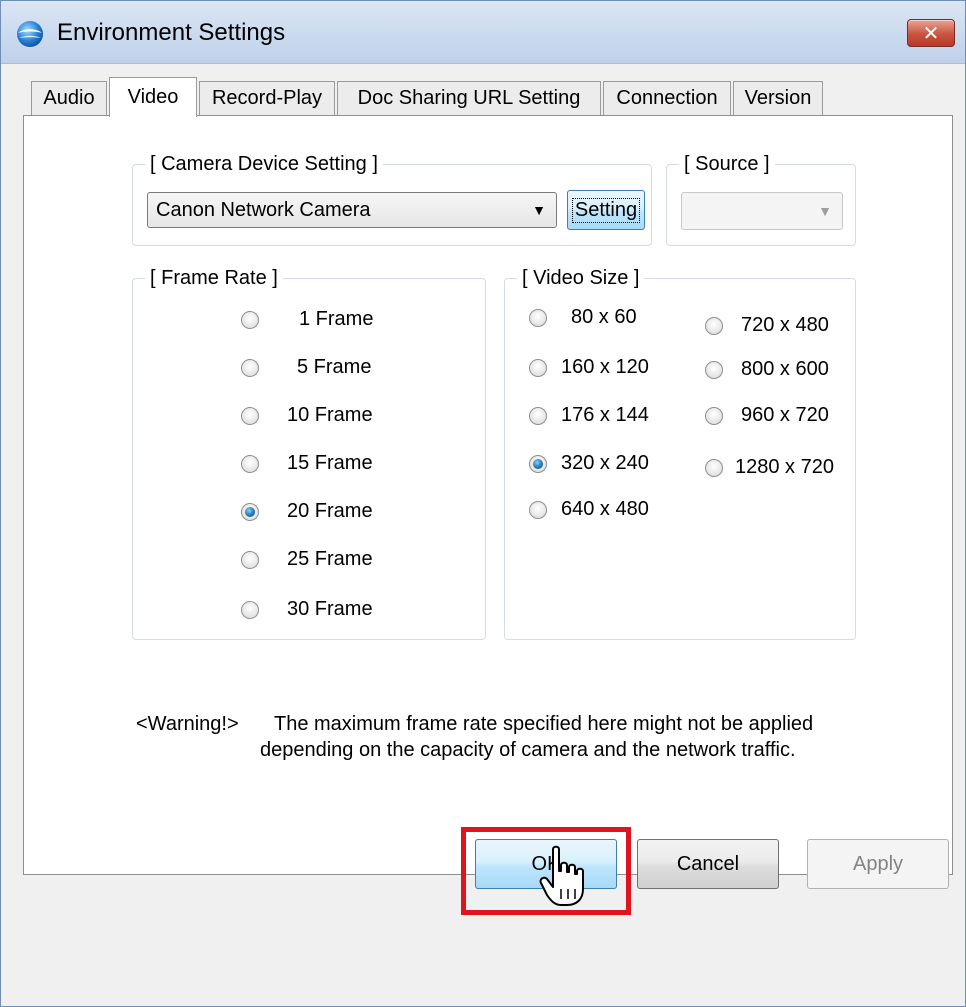 Image resolution: width=966 pixels, height=1007 pixels. Describe the element at coordinates (250, 610) in the screenshot. I see `radio-30-frame` at that location.